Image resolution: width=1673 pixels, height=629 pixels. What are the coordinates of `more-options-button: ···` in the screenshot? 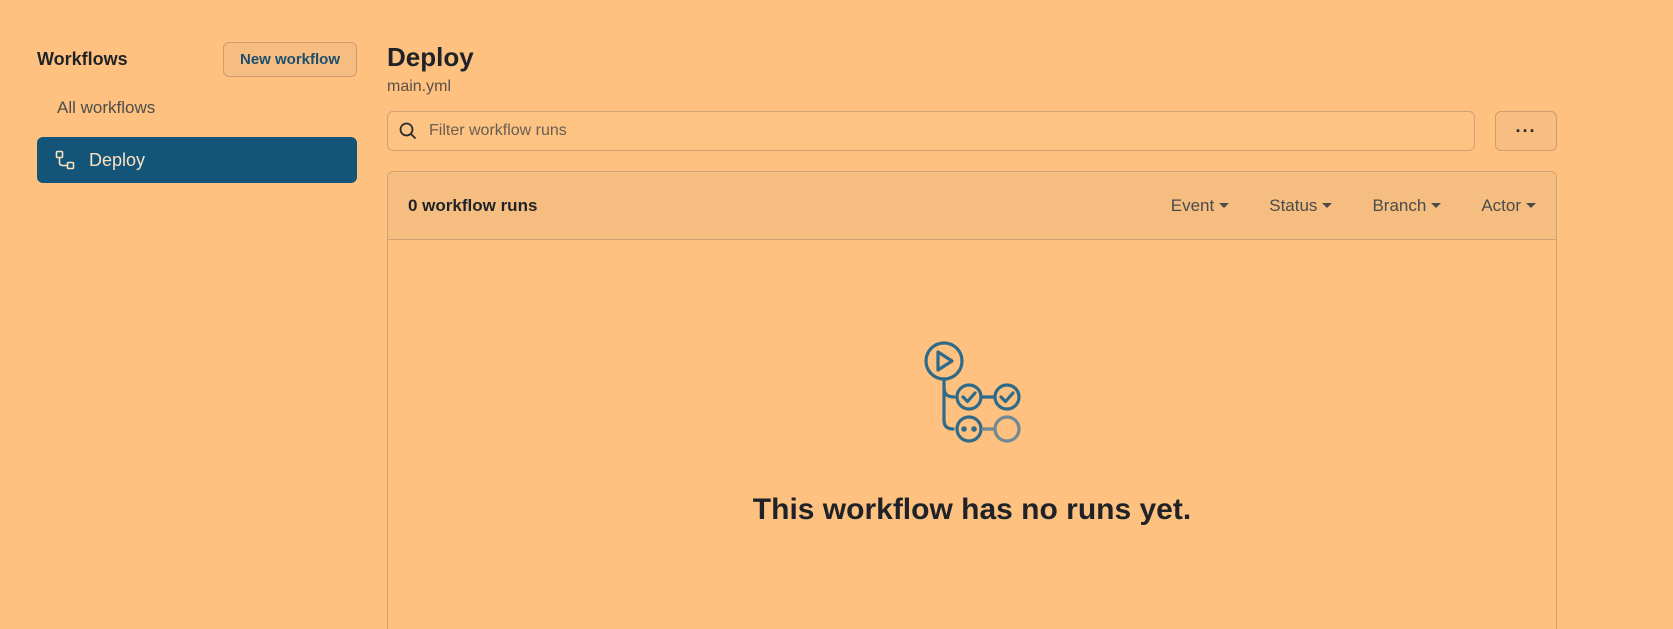 It's located at (1526, 131).